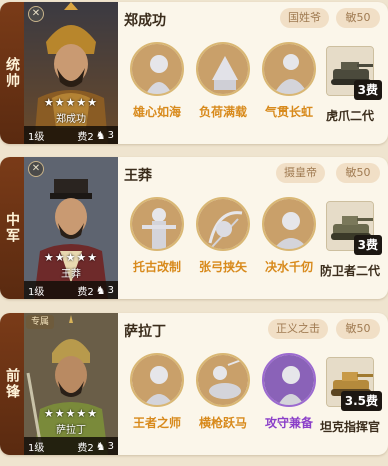 Image resolution: width=388 pixels, height=466 pixels. Describe the element at coordinates (156, 267) in the screenshot. I see `skill-name: 托古改制` at that location.